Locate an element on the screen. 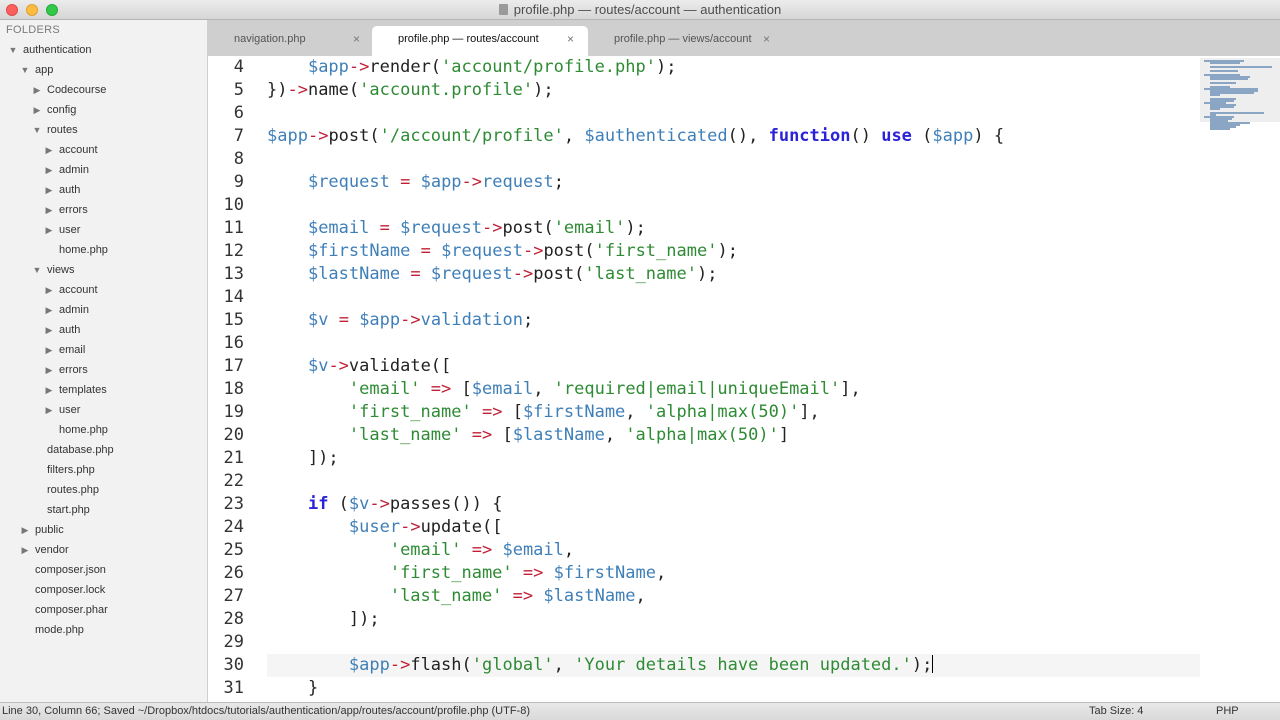  sidebar-item-label: home.php is located at coordinates (83, 250).